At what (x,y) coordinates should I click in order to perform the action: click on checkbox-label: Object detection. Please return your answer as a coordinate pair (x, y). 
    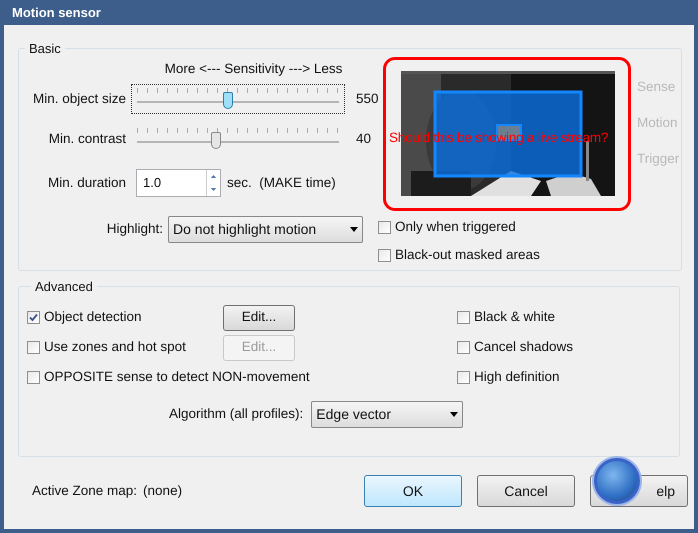
    Looking at the image, I should click on (93, 317).